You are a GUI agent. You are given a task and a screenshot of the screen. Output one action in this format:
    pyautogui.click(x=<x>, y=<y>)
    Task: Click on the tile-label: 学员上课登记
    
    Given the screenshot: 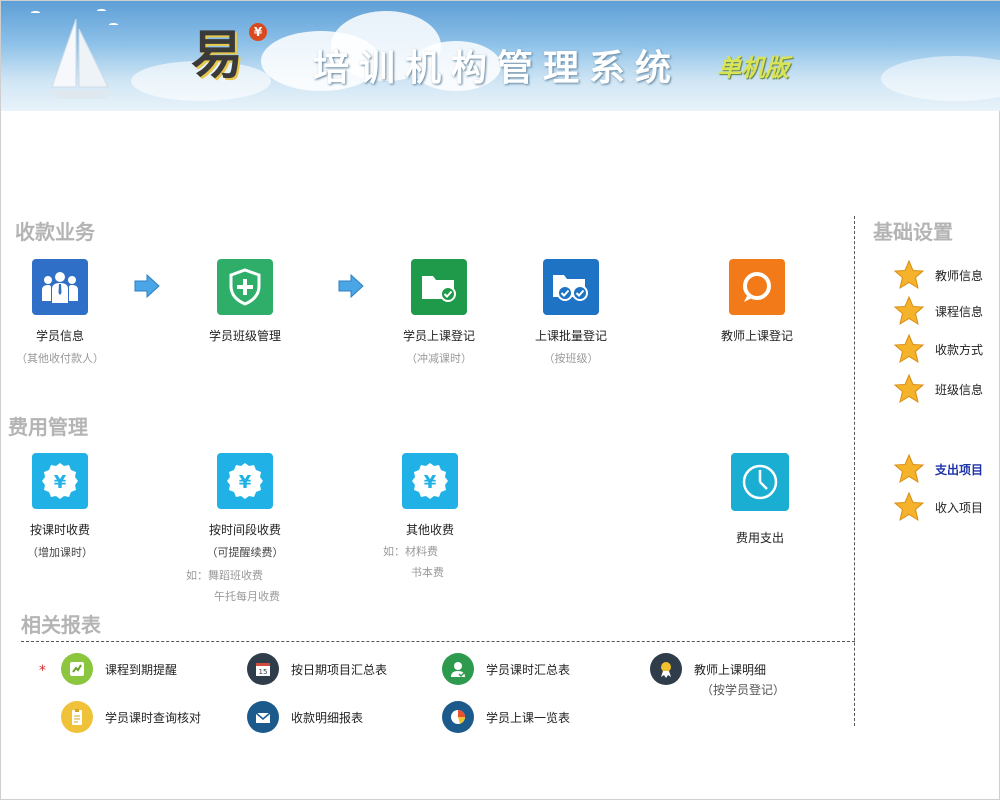 What is the action you would take?
    pyautogui.click(x=438, y=336)
    